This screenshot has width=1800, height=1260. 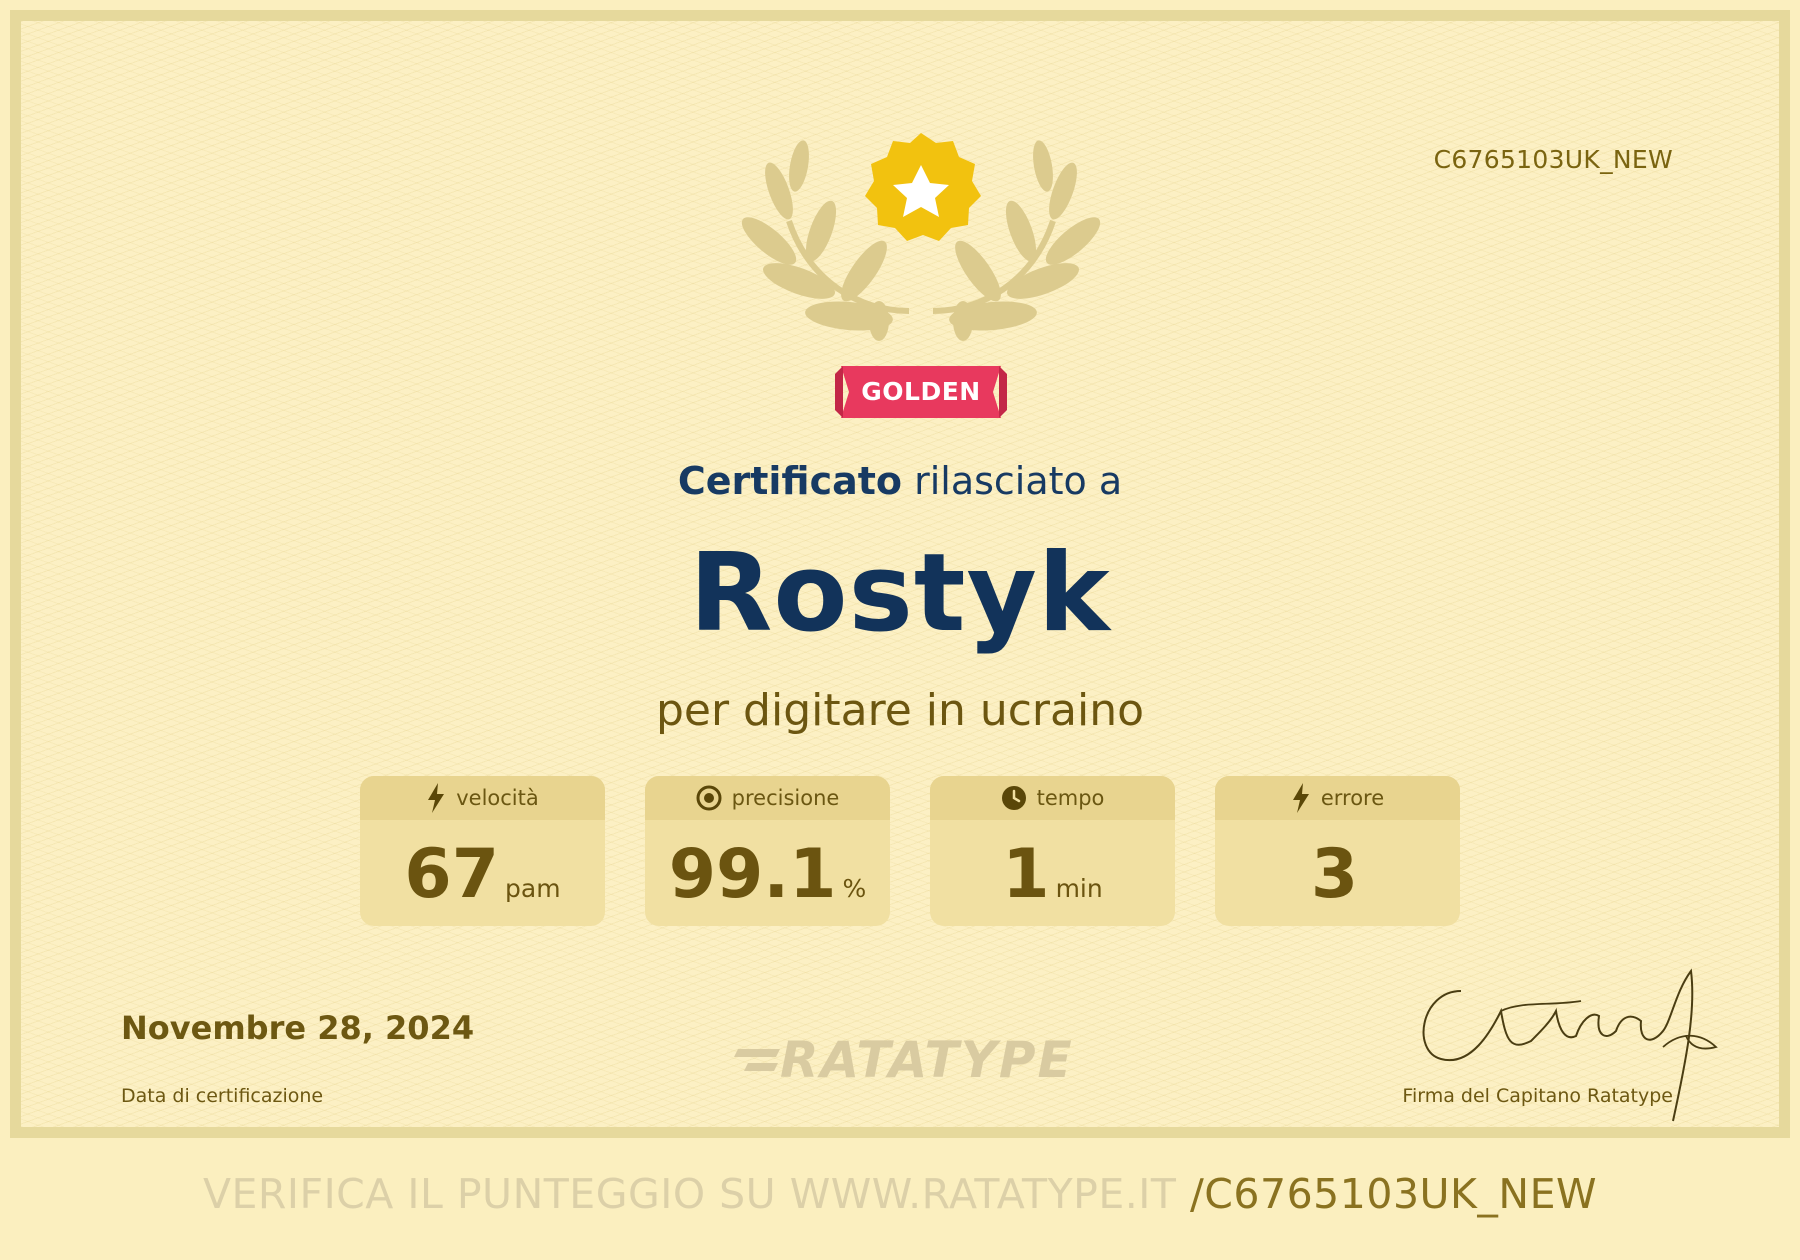 What do you see at coordinates (927, 1060) in the screenshot?
I see `logo-text: RATATYPE` at bounding box center [927, 1060].